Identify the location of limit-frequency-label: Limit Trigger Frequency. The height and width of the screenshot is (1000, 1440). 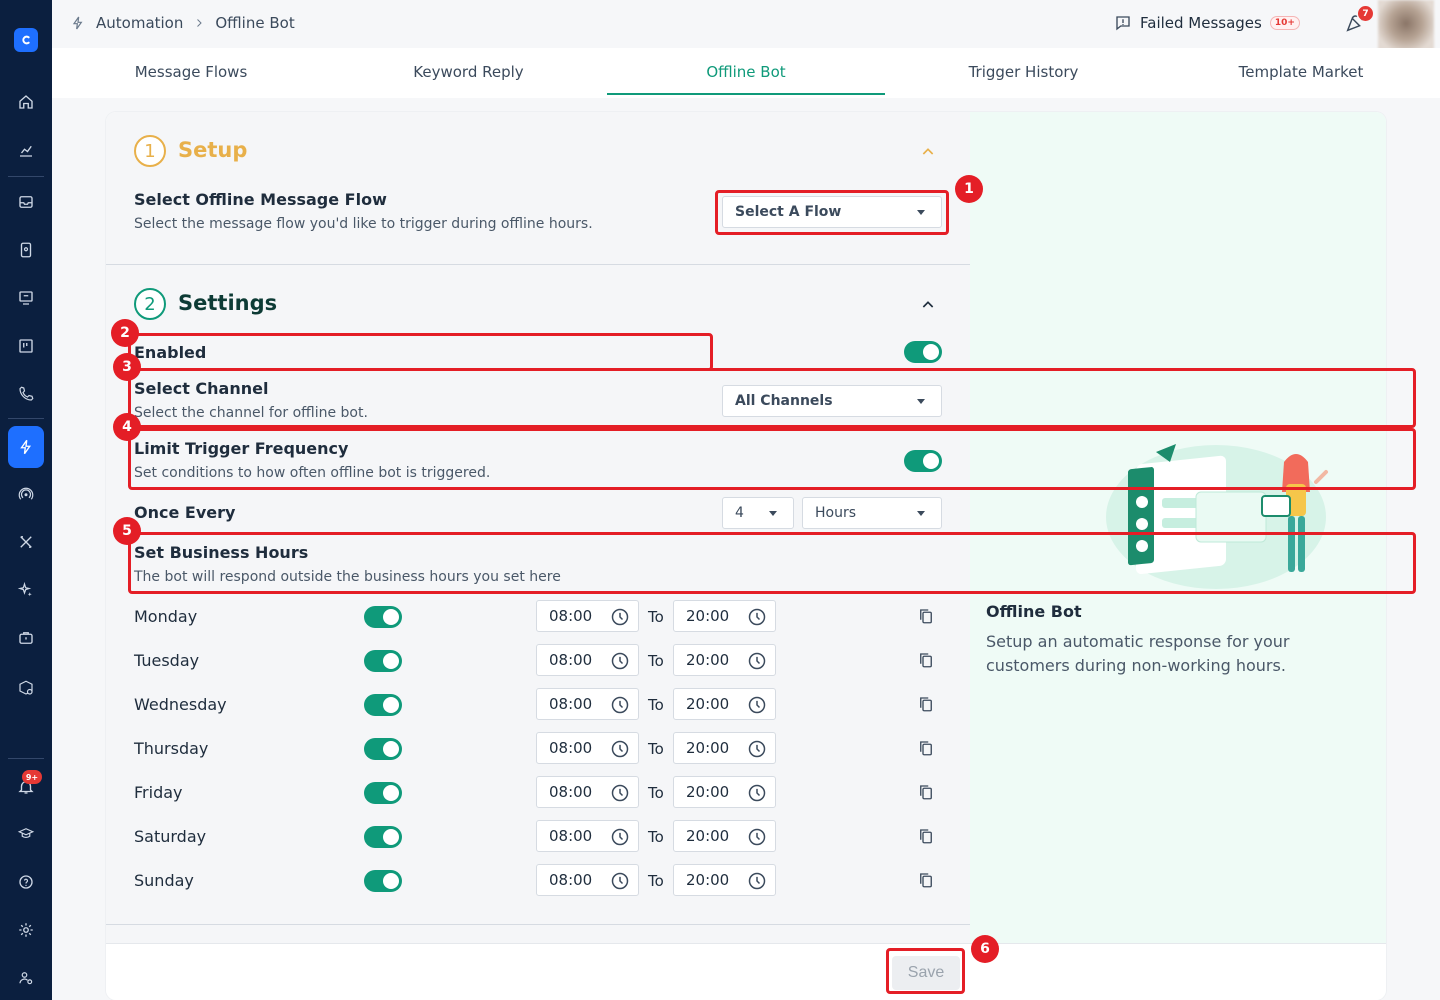
(241, 448).